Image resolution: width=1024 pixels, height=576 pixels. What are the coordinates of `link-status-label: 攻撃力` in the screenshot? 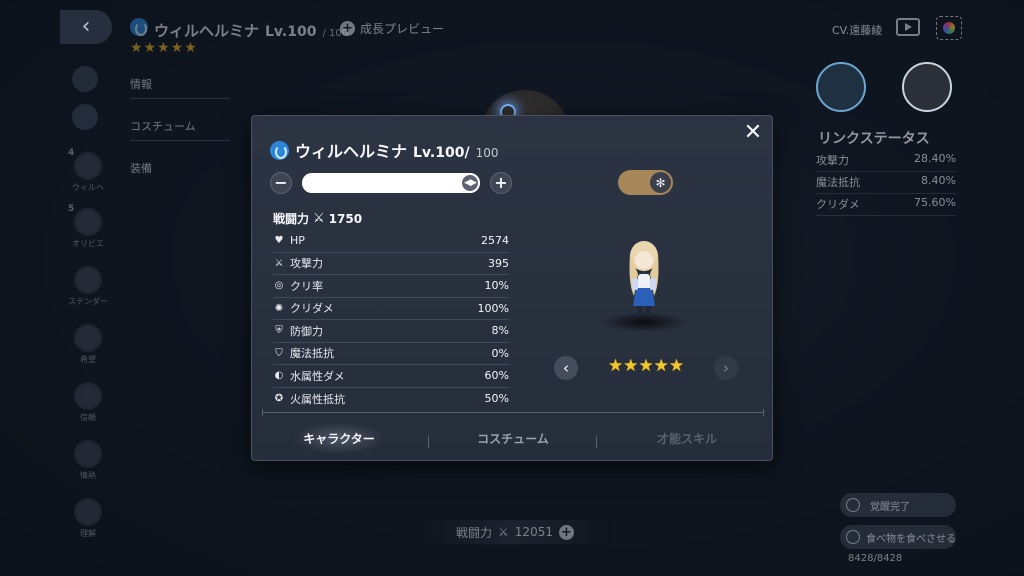 It's located at (832, 160).